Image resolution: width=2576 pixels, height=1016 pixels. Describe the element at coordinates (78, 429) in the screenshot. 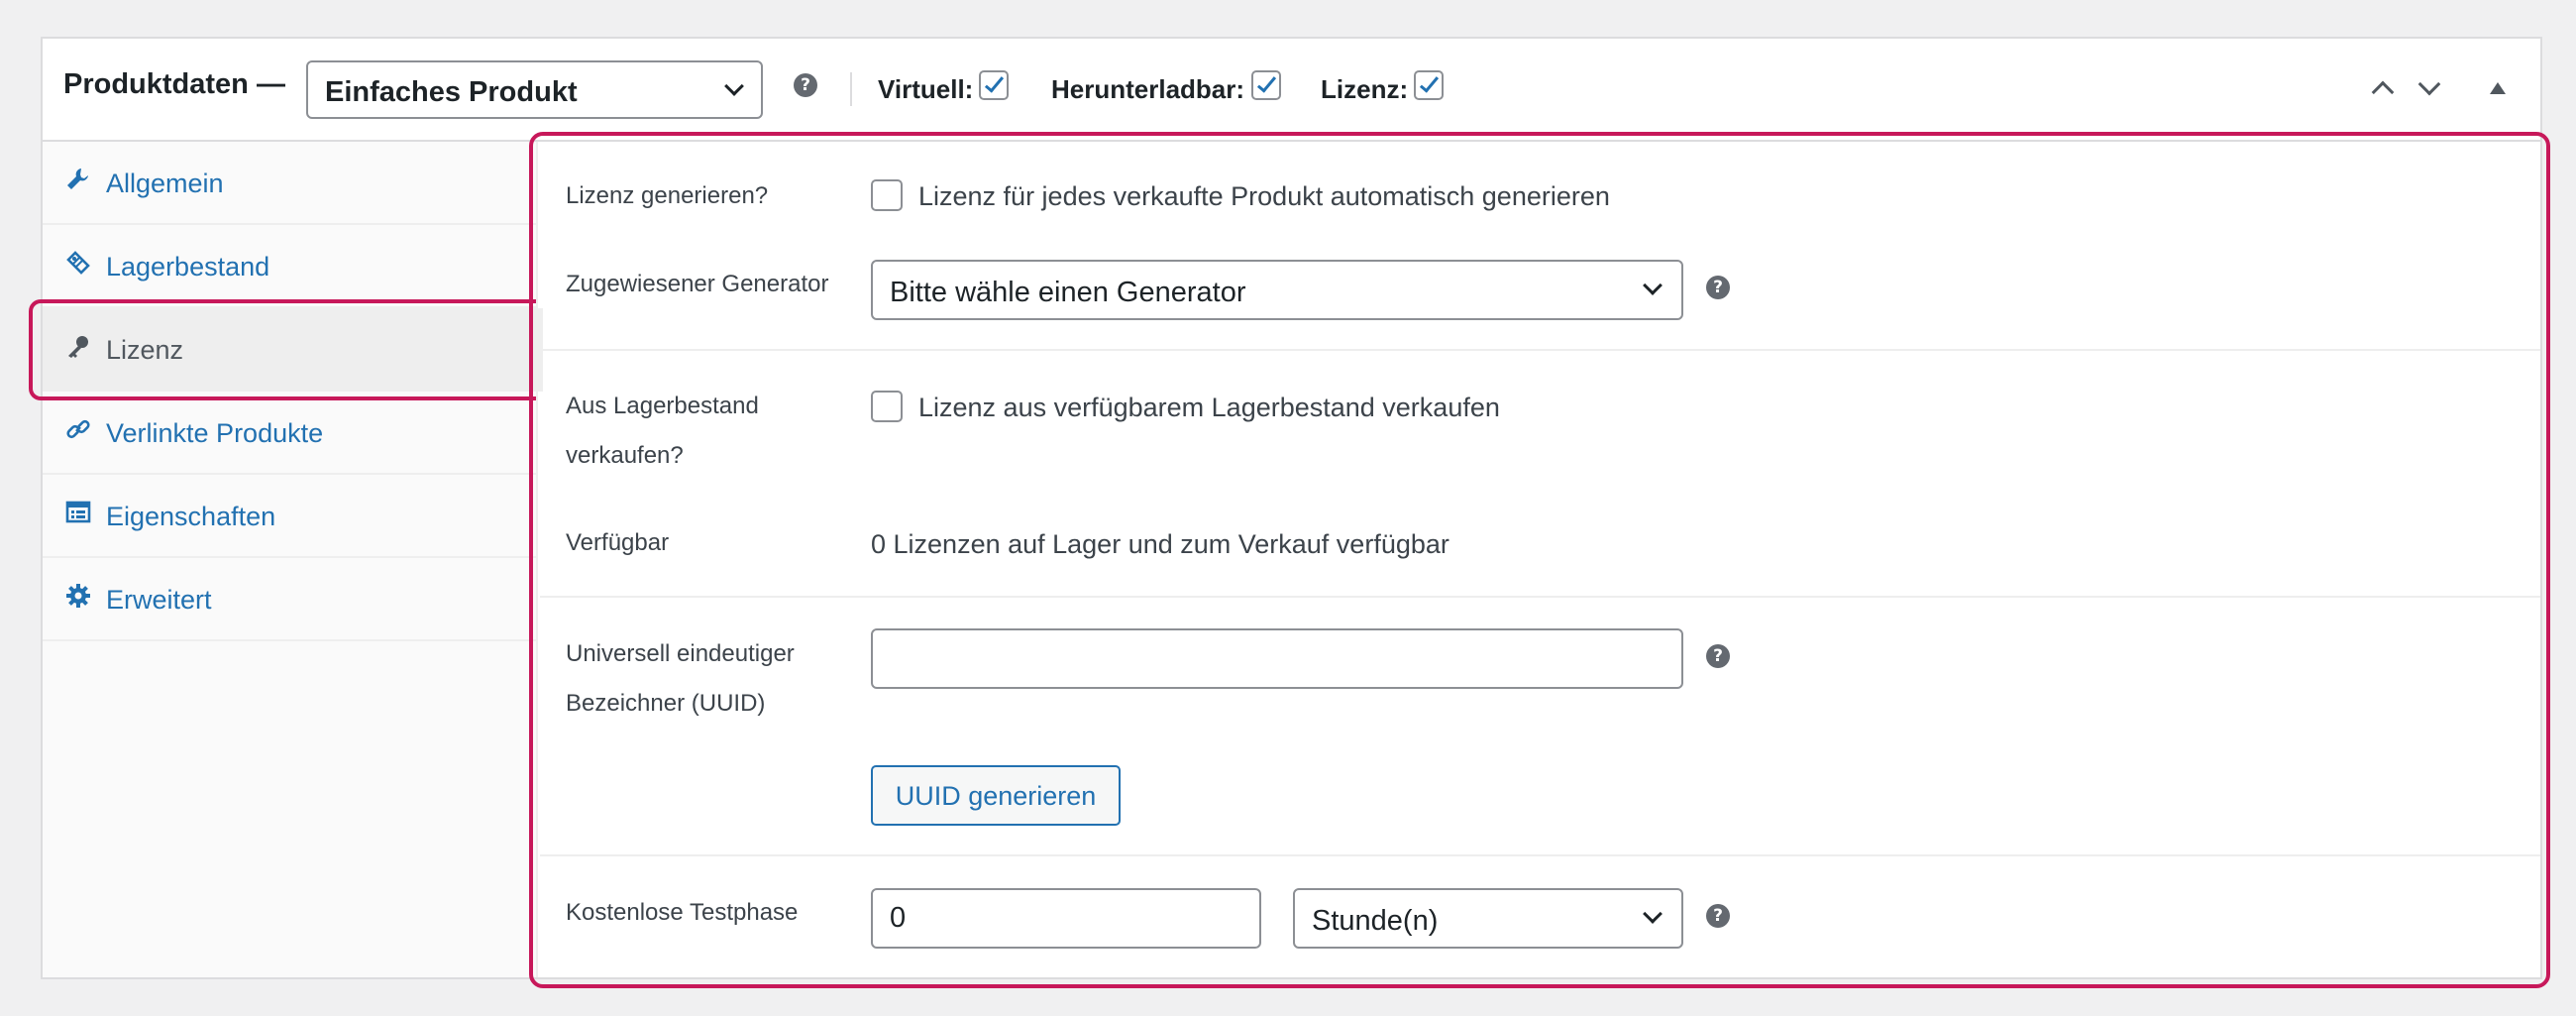

I see `link-icon` at that location.